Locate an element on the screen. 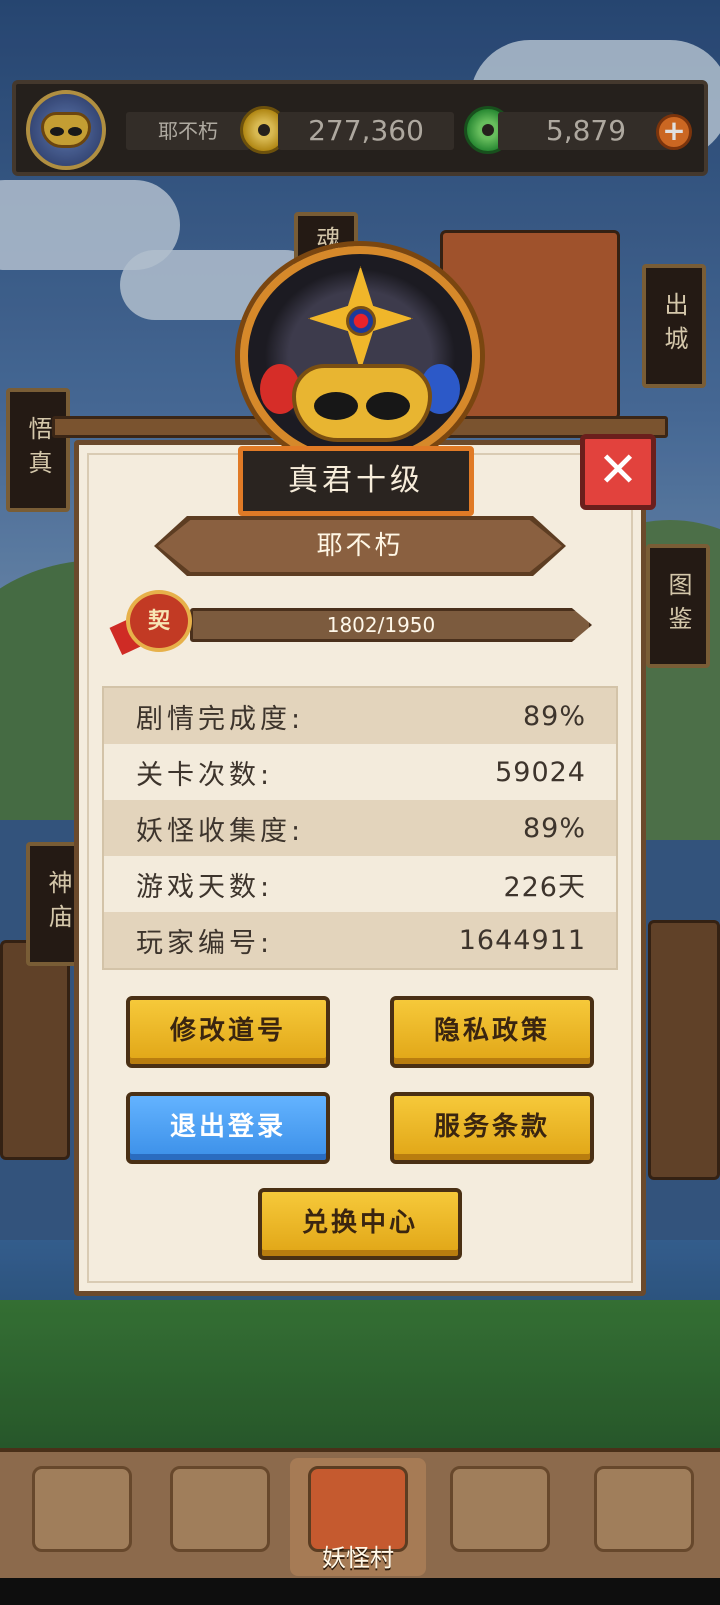 Image resolution: width=720 pixels, height=1605 pixels. stat-label: 玩家编号: is located at coordinates (205, 943).